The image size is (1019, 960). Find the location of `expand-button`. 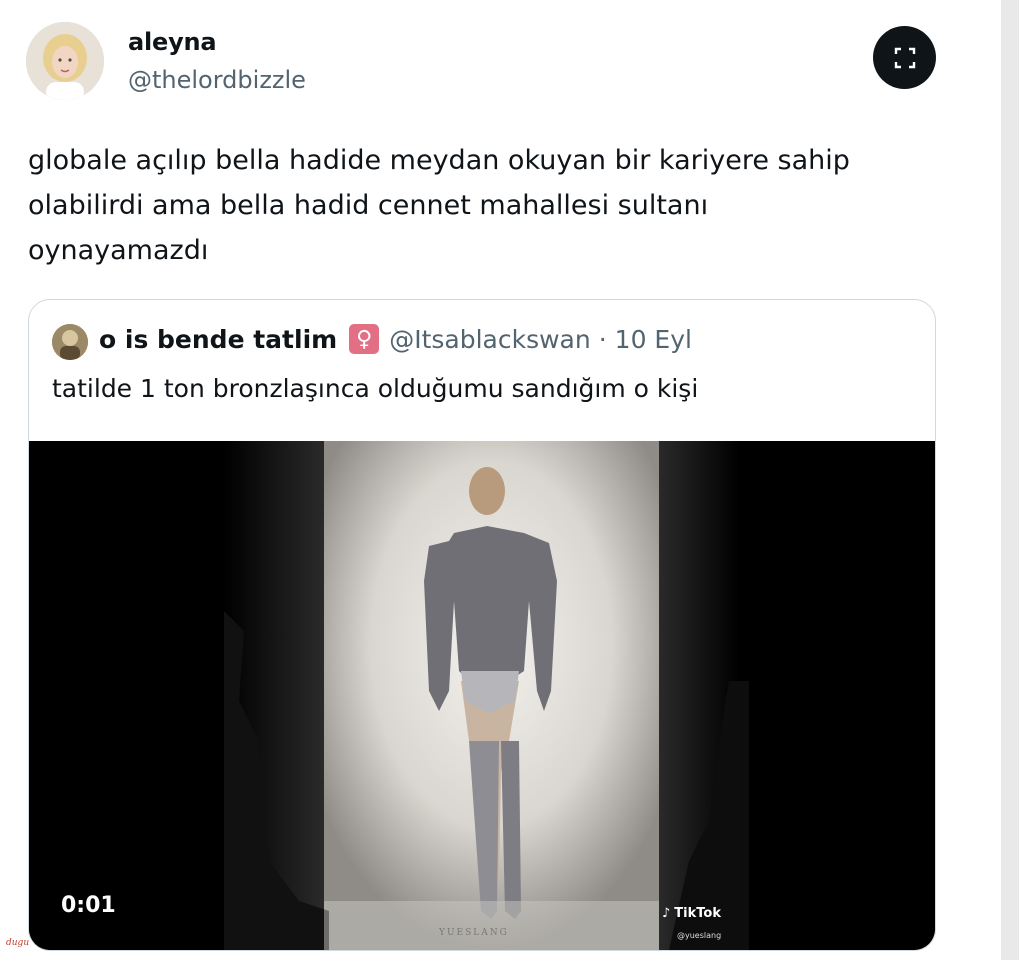

expand-button is located at coordinates (904, 57).